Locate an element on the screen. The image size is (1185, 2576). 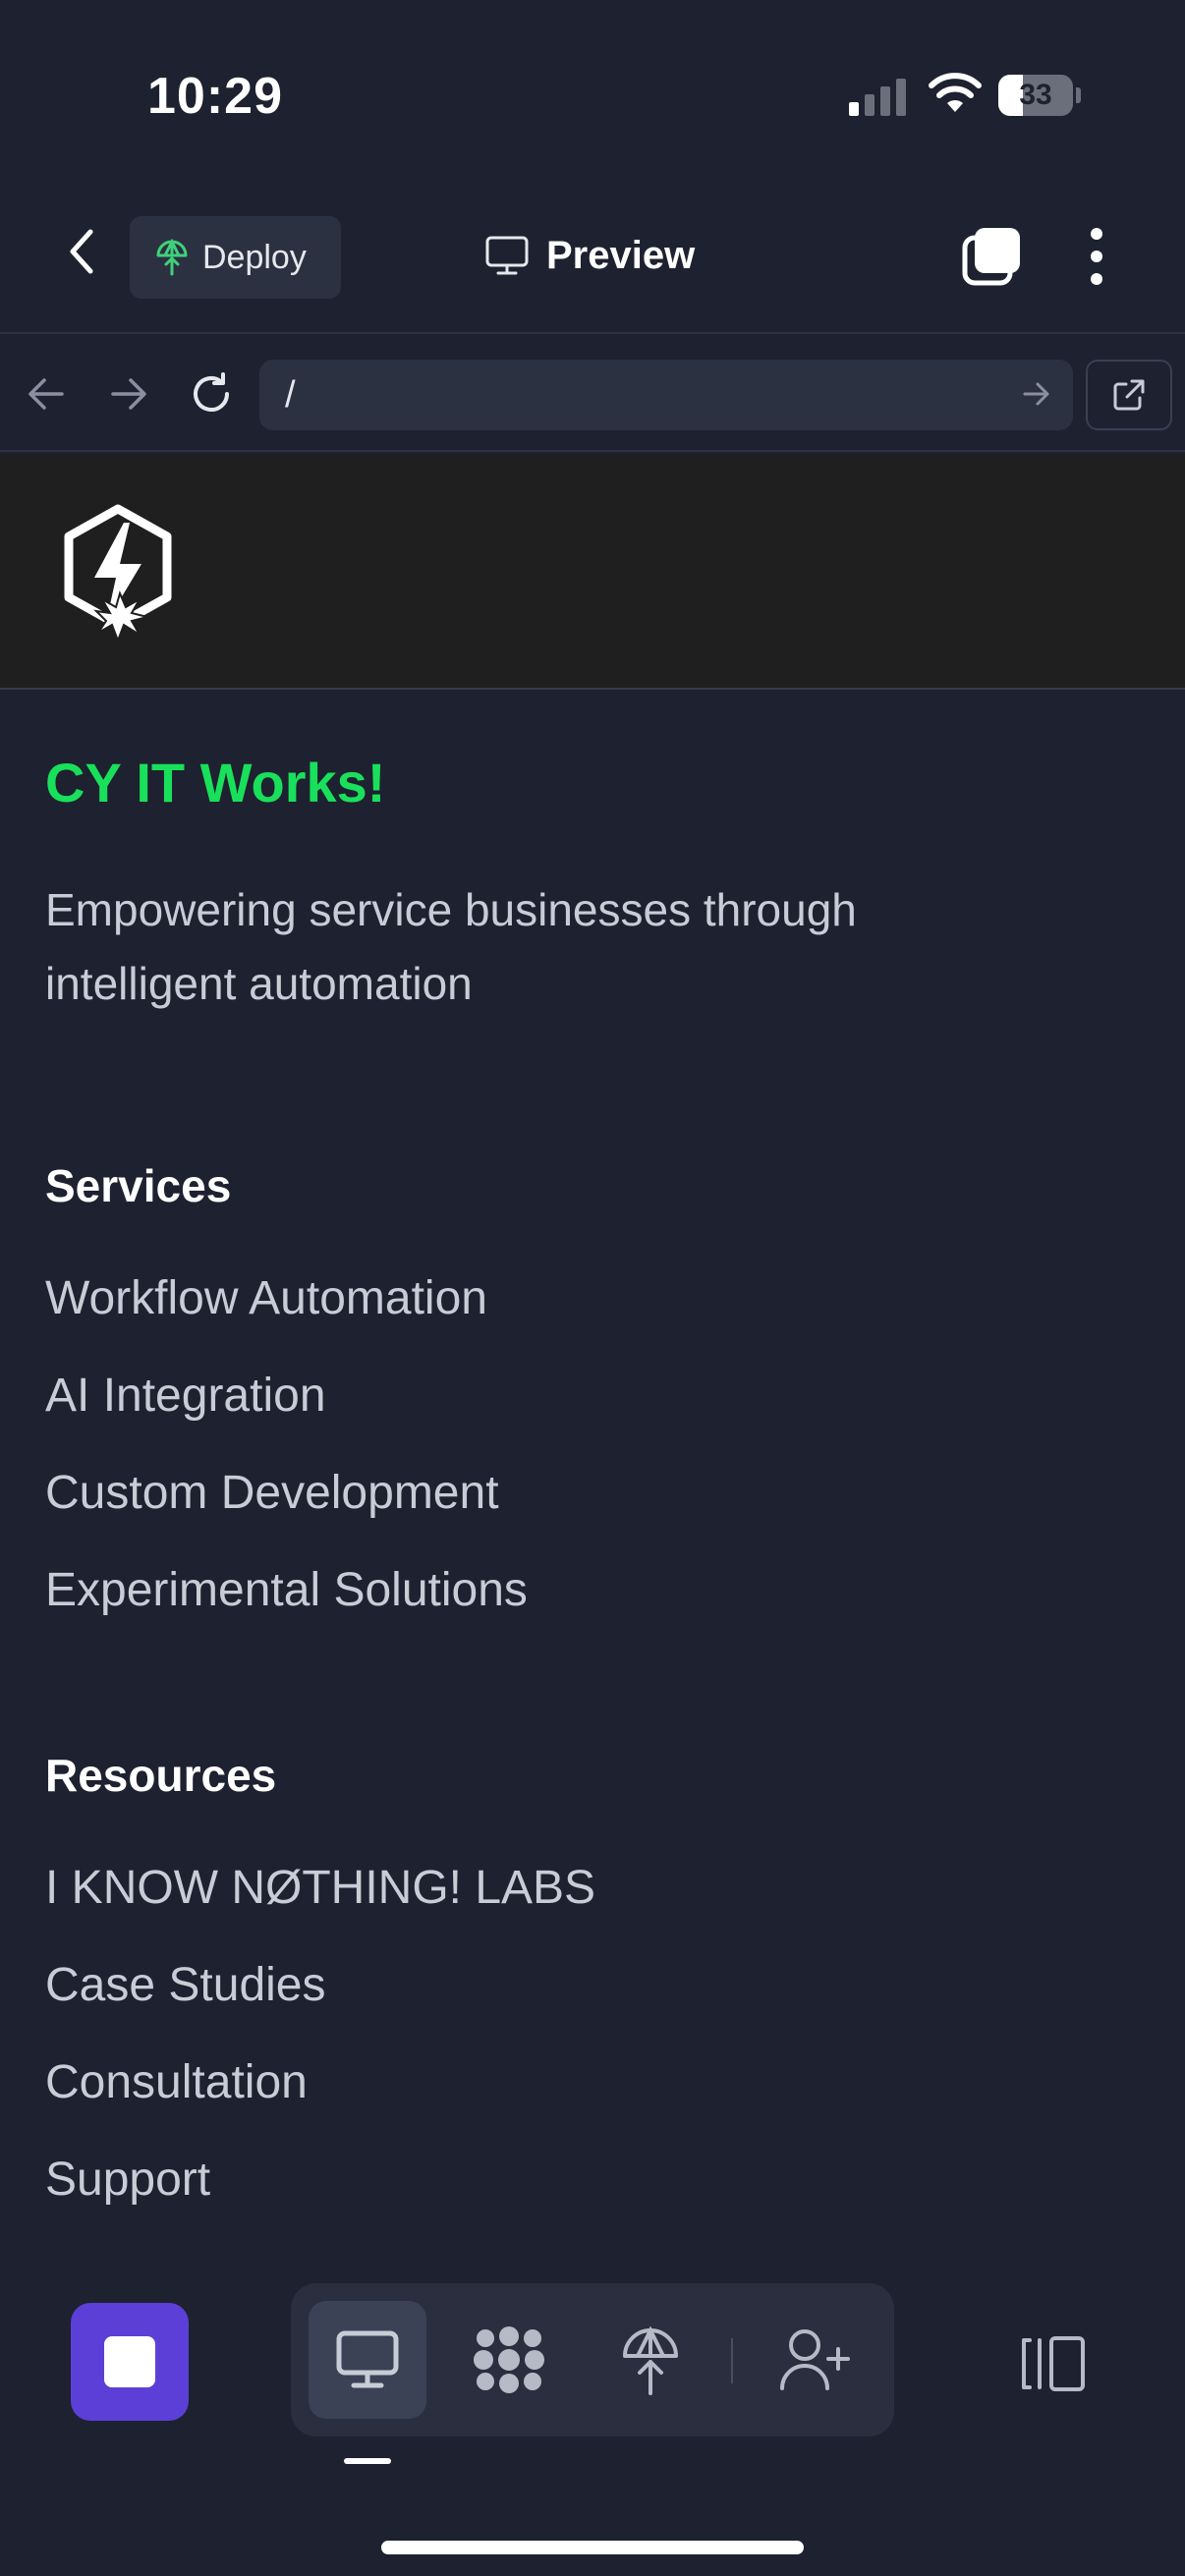
tool-preview is located at coordinates (368, 2360).